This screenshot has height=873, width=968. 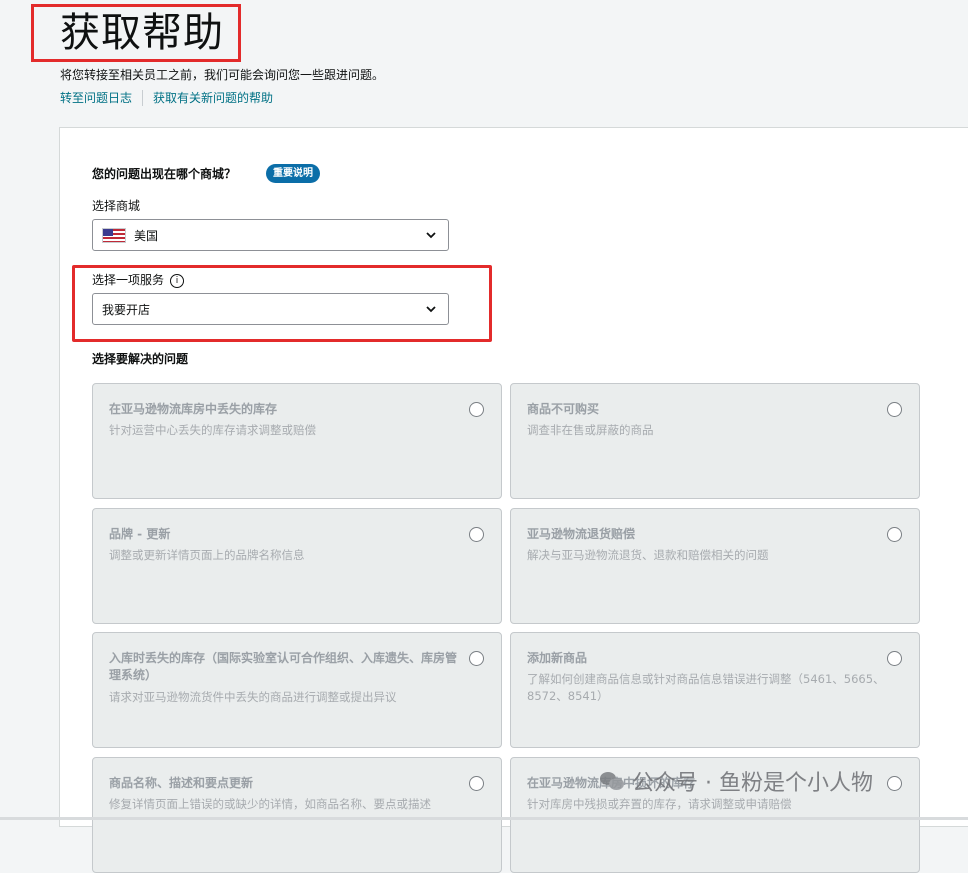 I want to click on us-flag-icon, so click(x=114, y=235).